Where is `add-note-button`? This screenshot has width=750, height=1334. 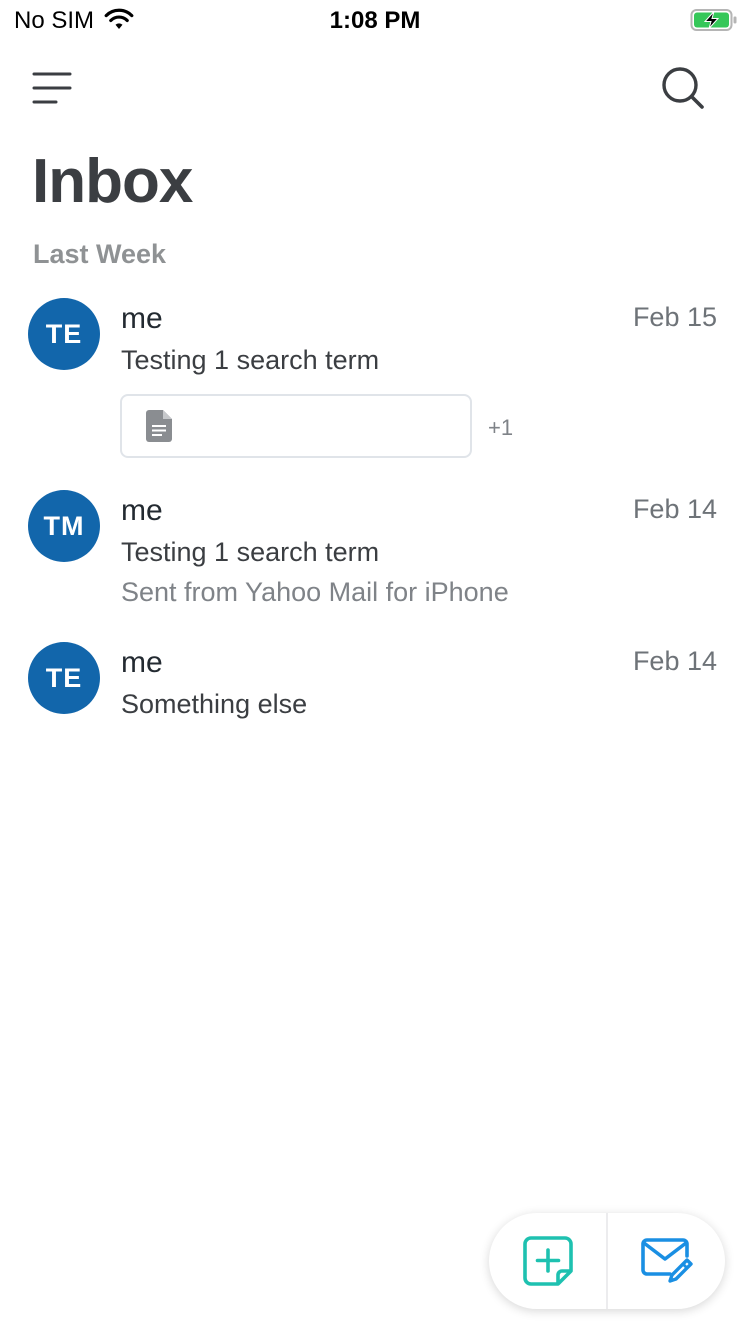 add-note-button is located at coordinates (547, 1261).